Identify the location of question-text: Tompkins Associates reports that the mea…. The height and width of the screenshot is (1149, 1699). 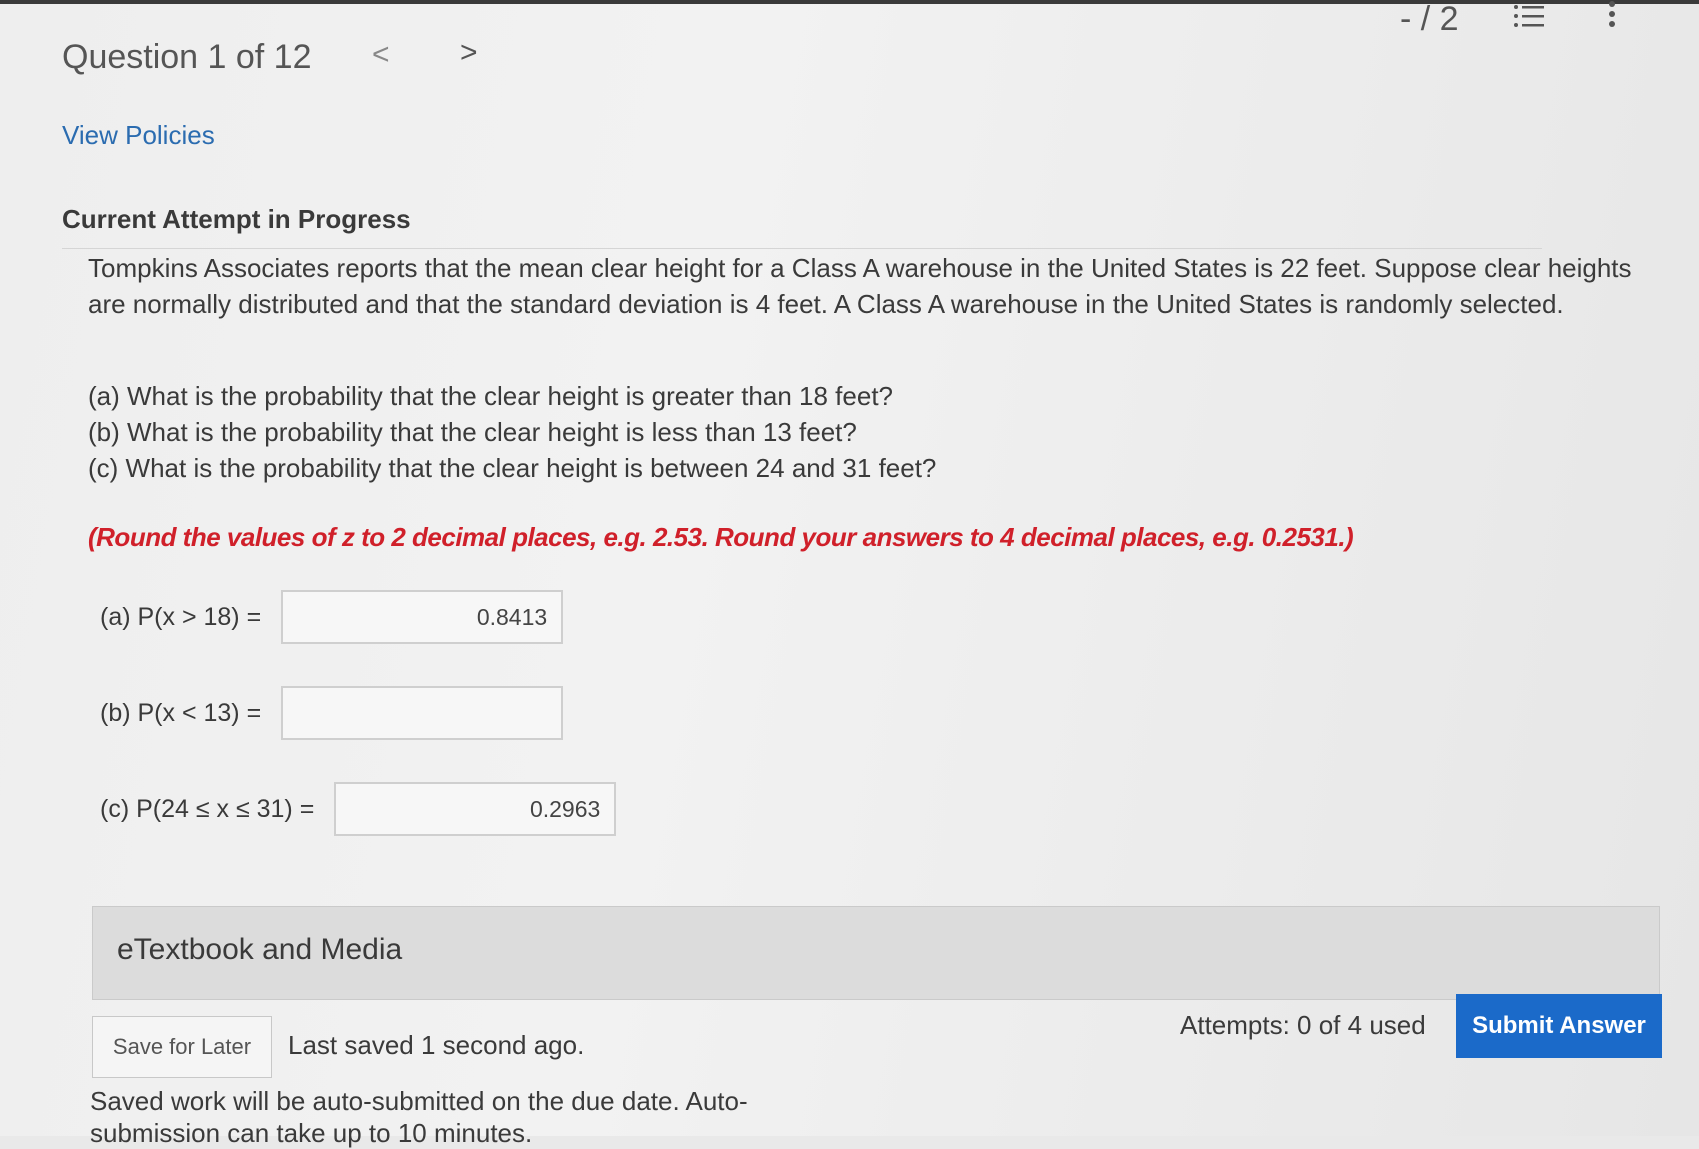
(868, 286).